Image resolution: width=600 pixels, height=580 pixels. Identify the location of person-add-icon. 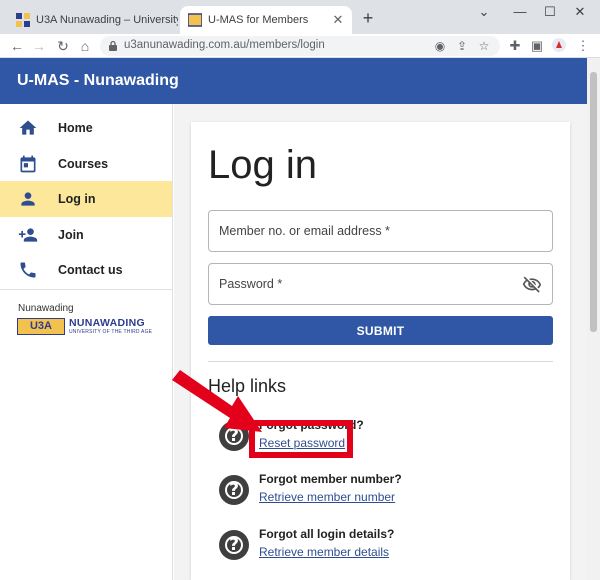
(28, 235).